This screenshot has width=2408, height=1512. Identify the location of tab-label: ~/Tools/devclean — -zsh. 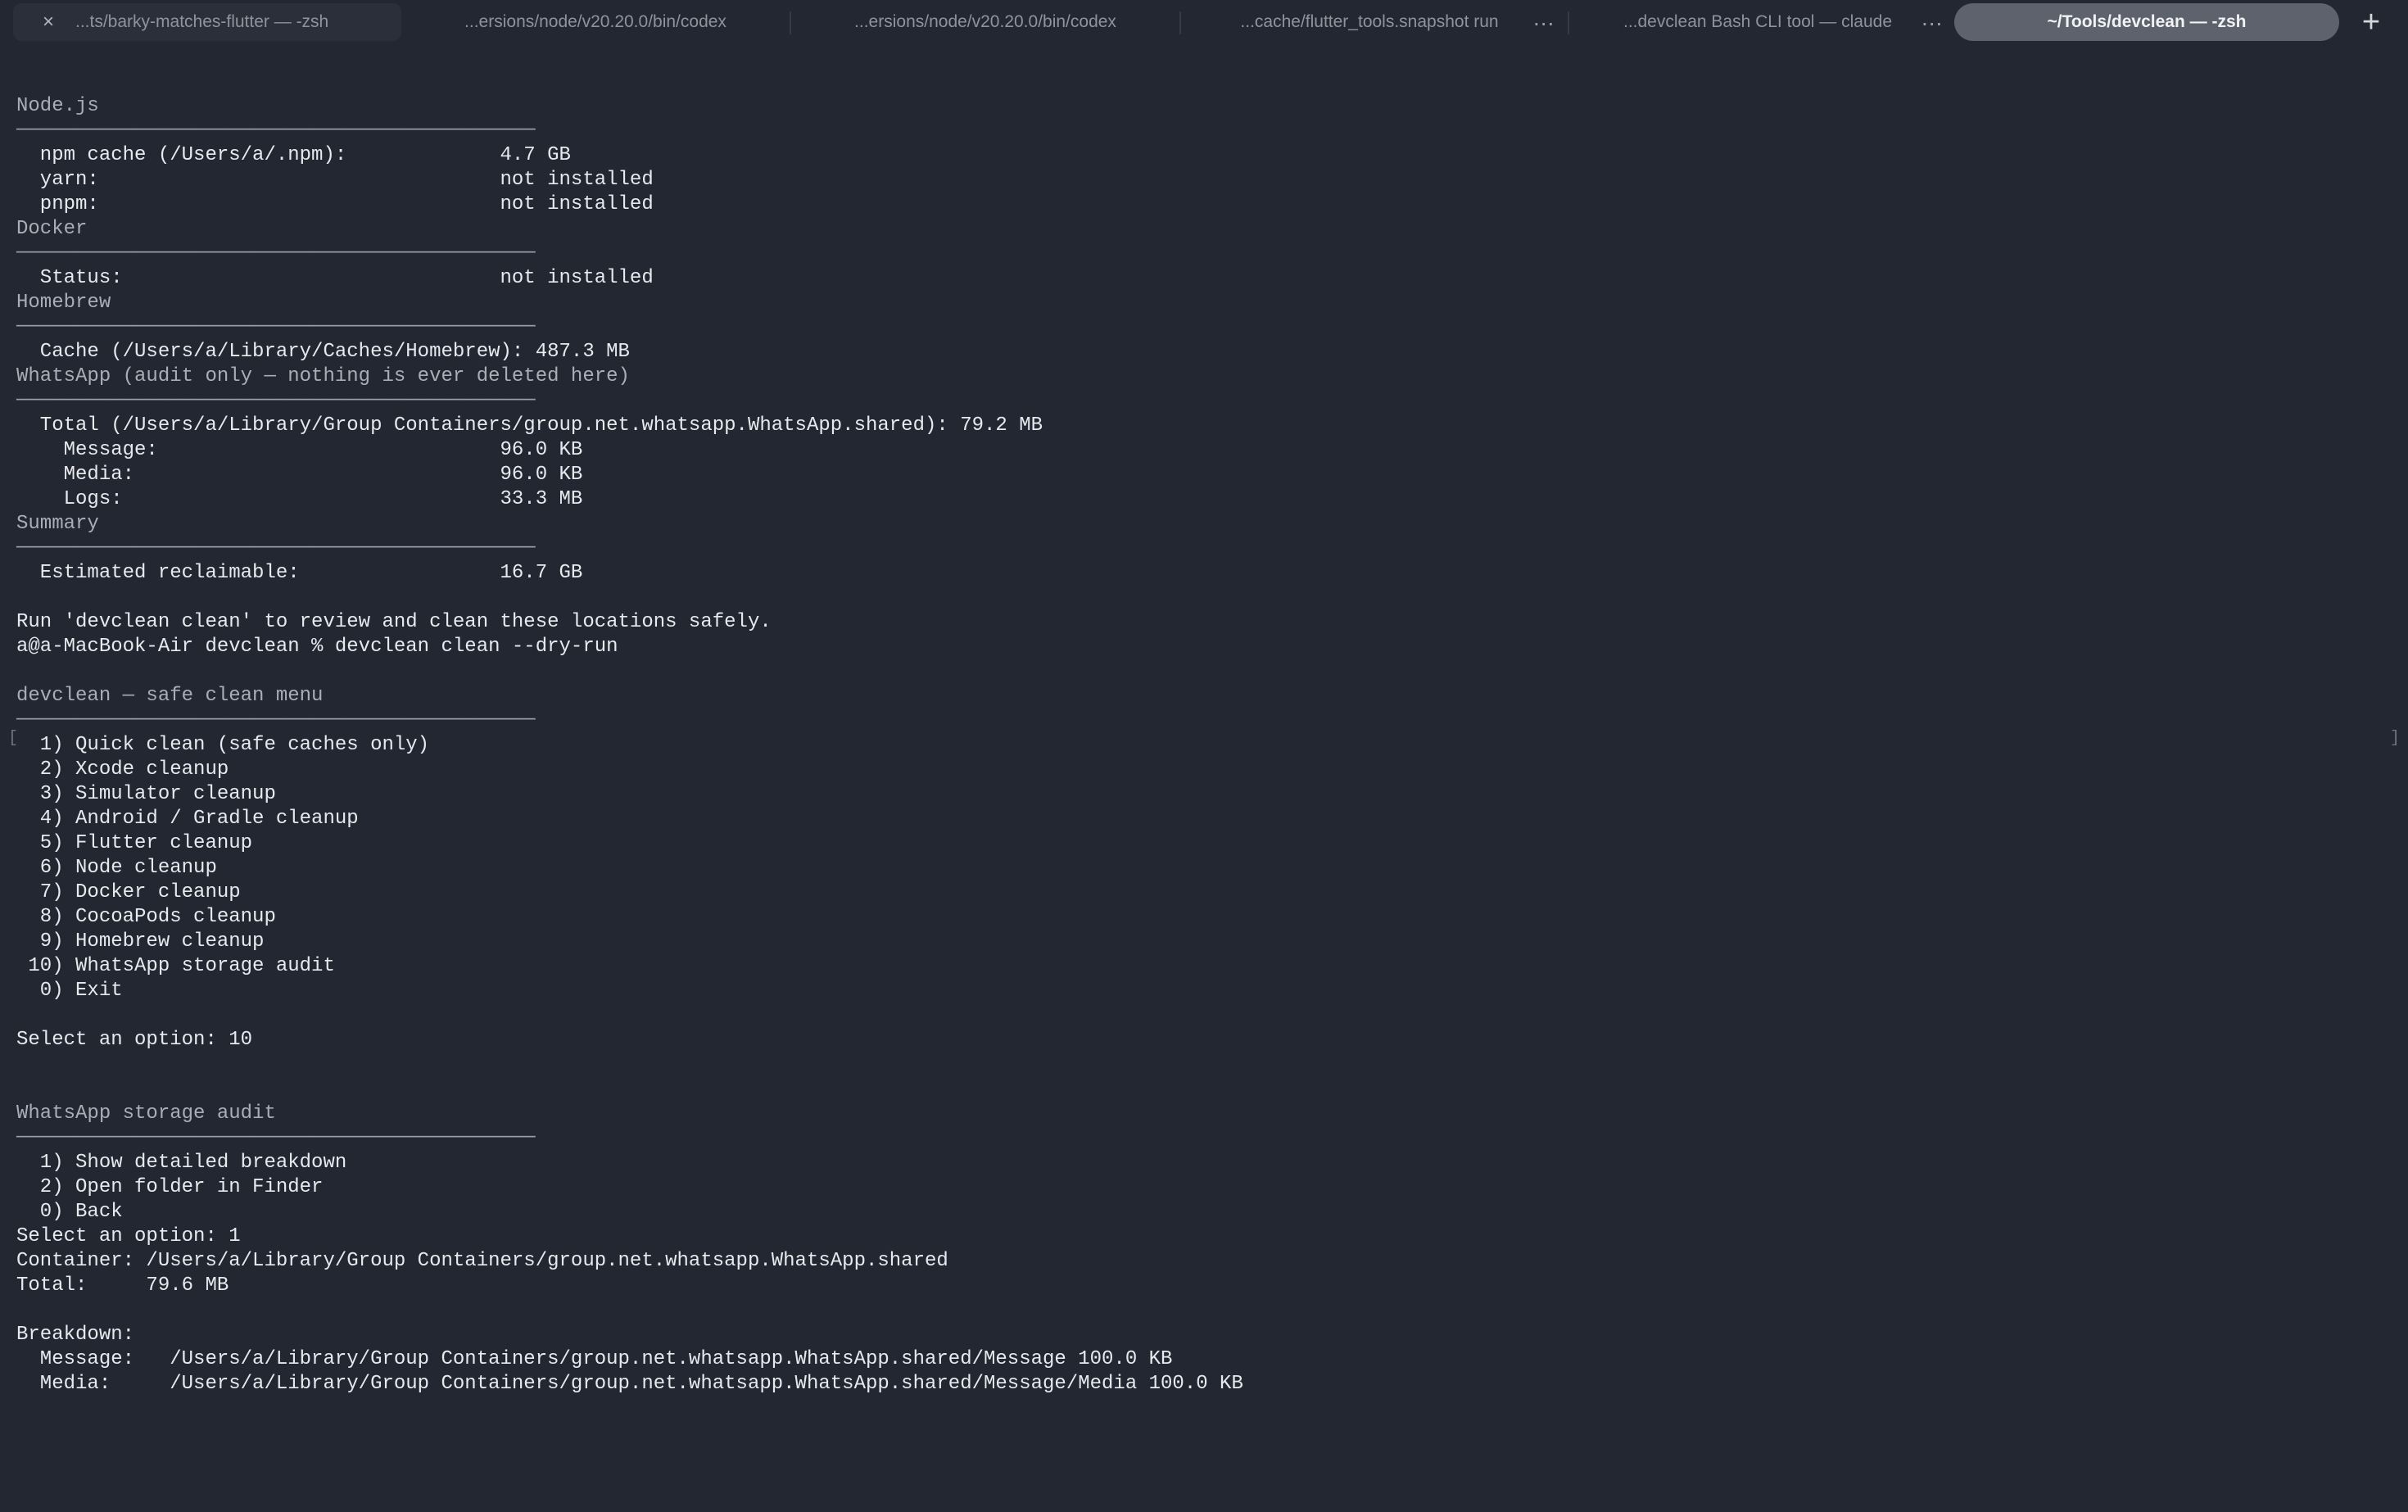
(2147, 21).